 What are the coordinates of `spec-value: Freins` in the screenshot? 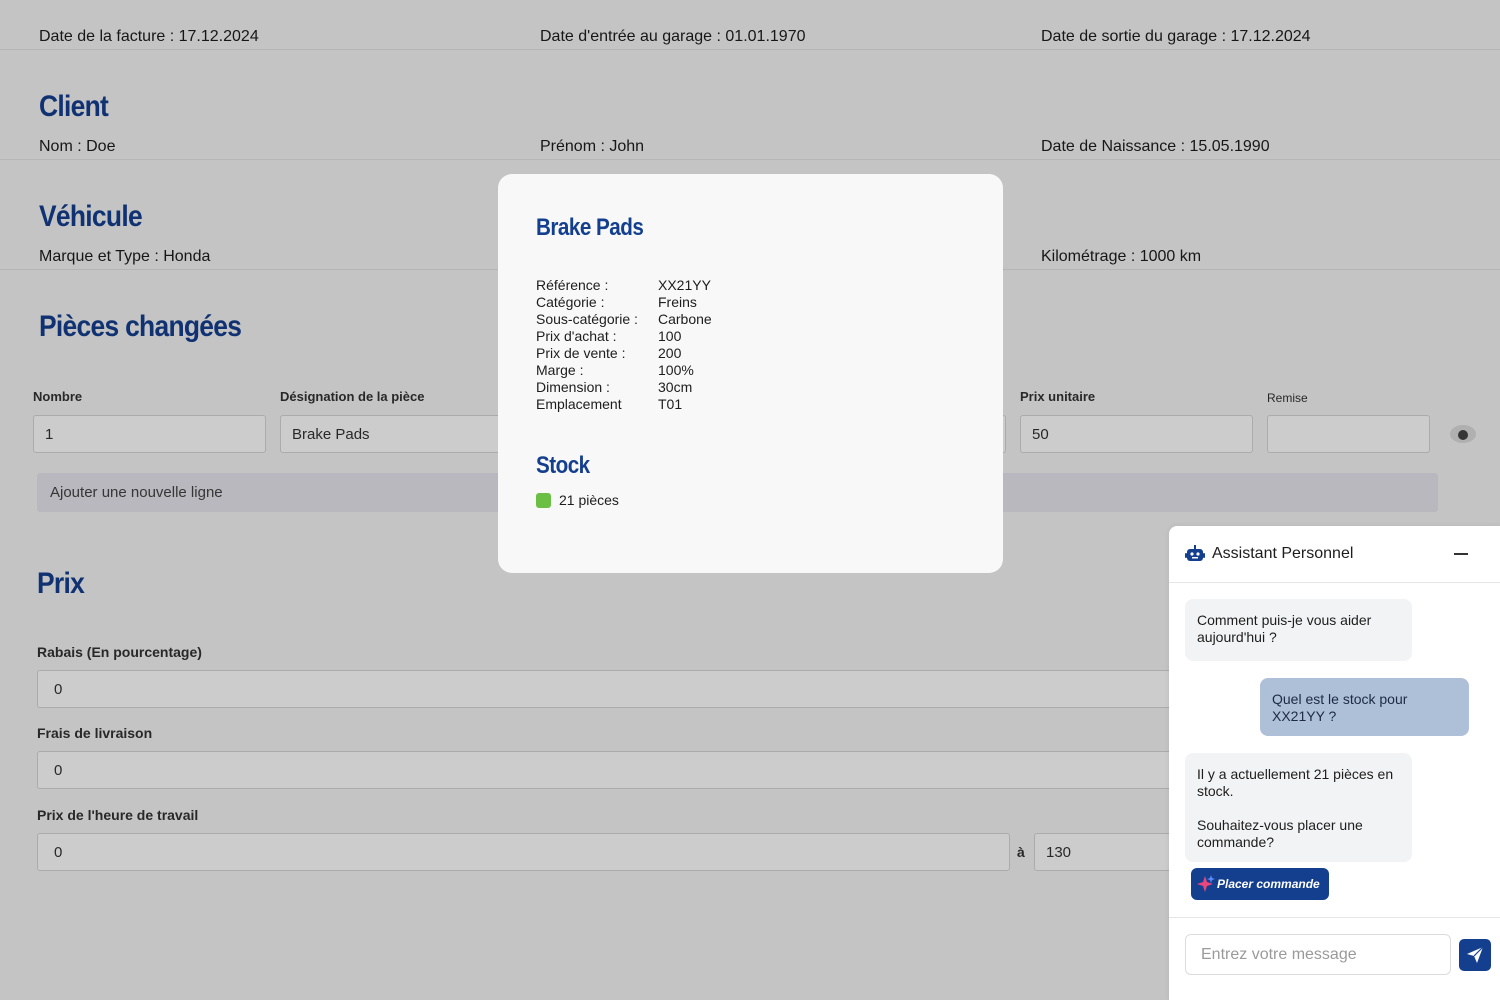 It's located at (677, 302).